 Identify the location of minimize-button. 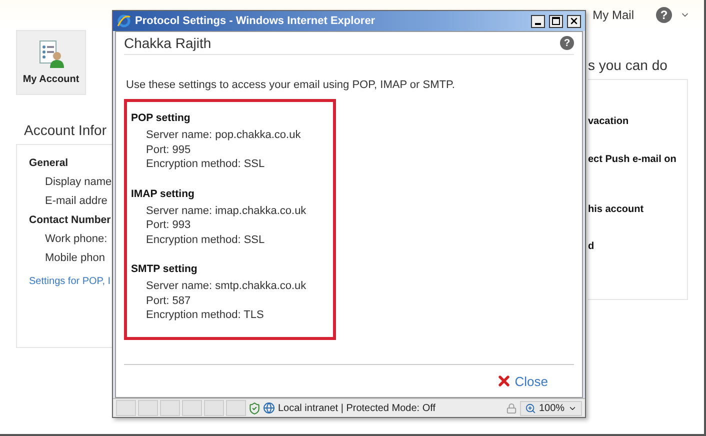
(538, 21).